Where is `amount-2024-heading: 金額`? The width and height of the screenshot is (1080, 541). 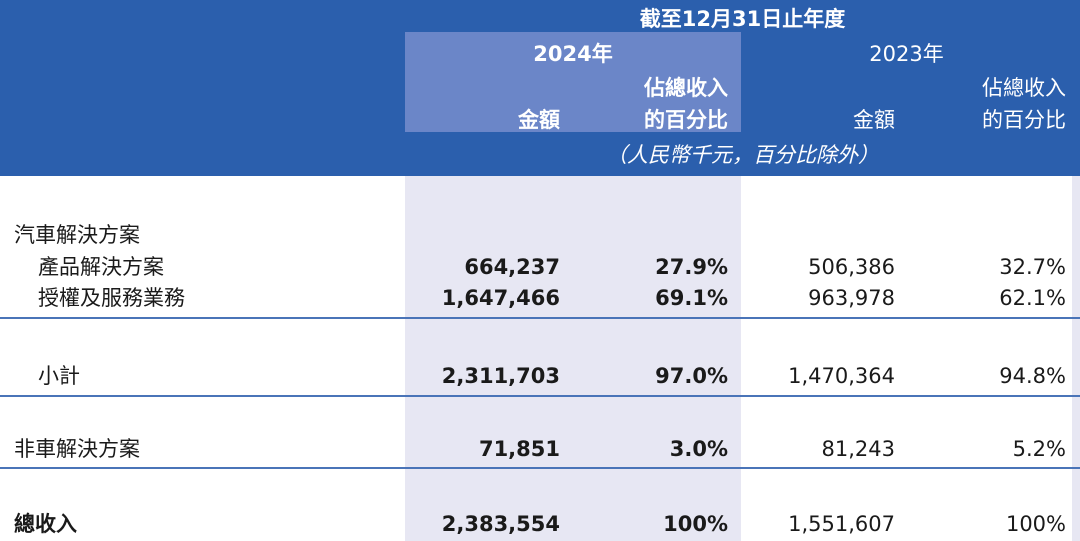 amount-2024-heading: 金額 is located at coordinates (539, 120).